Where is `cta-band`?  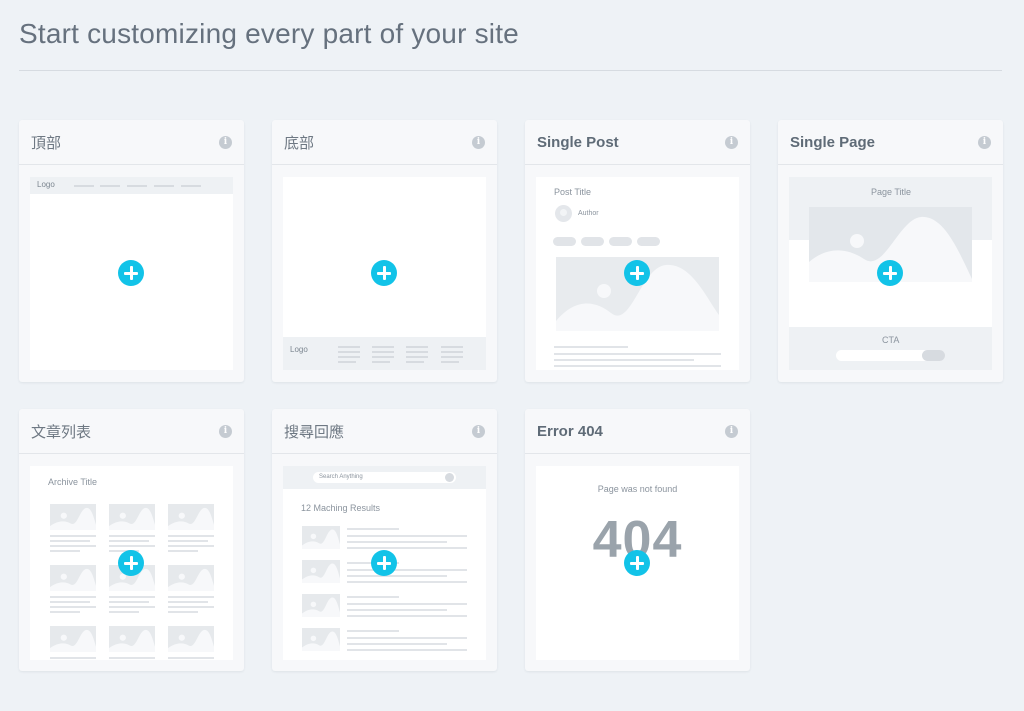
cta-band is located at coordinates (890, 348).